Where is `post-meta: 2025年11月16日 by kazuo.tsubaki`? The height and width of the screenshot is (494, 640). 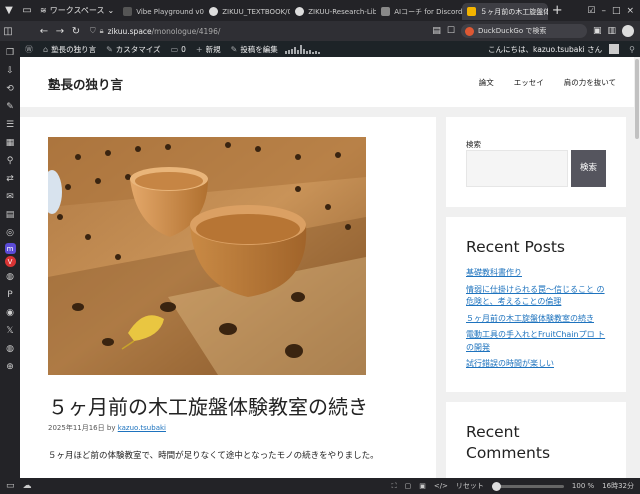 post-meta: 2025年11月16日 by kazuo.tsubaki is located at coordinates (107, 428).